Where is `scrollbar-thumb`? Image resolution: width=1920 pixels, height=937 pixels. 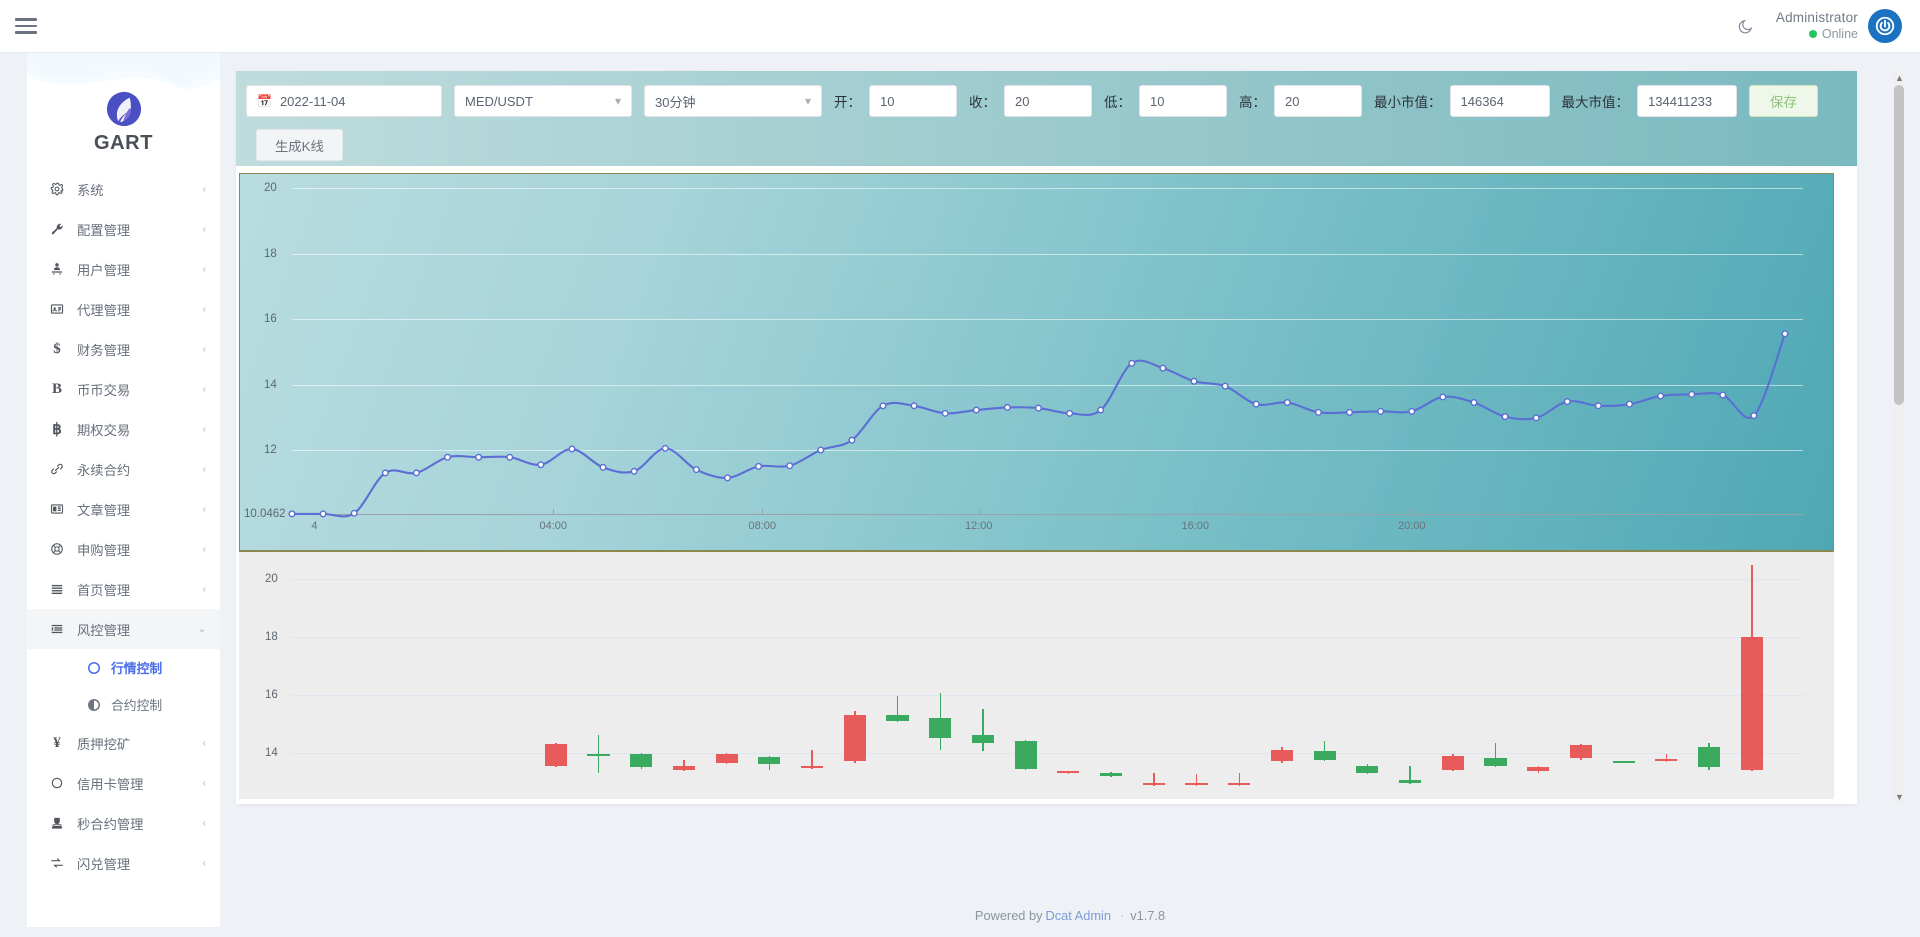
scrollbar-thumb is located at coordinates (1899, 245).